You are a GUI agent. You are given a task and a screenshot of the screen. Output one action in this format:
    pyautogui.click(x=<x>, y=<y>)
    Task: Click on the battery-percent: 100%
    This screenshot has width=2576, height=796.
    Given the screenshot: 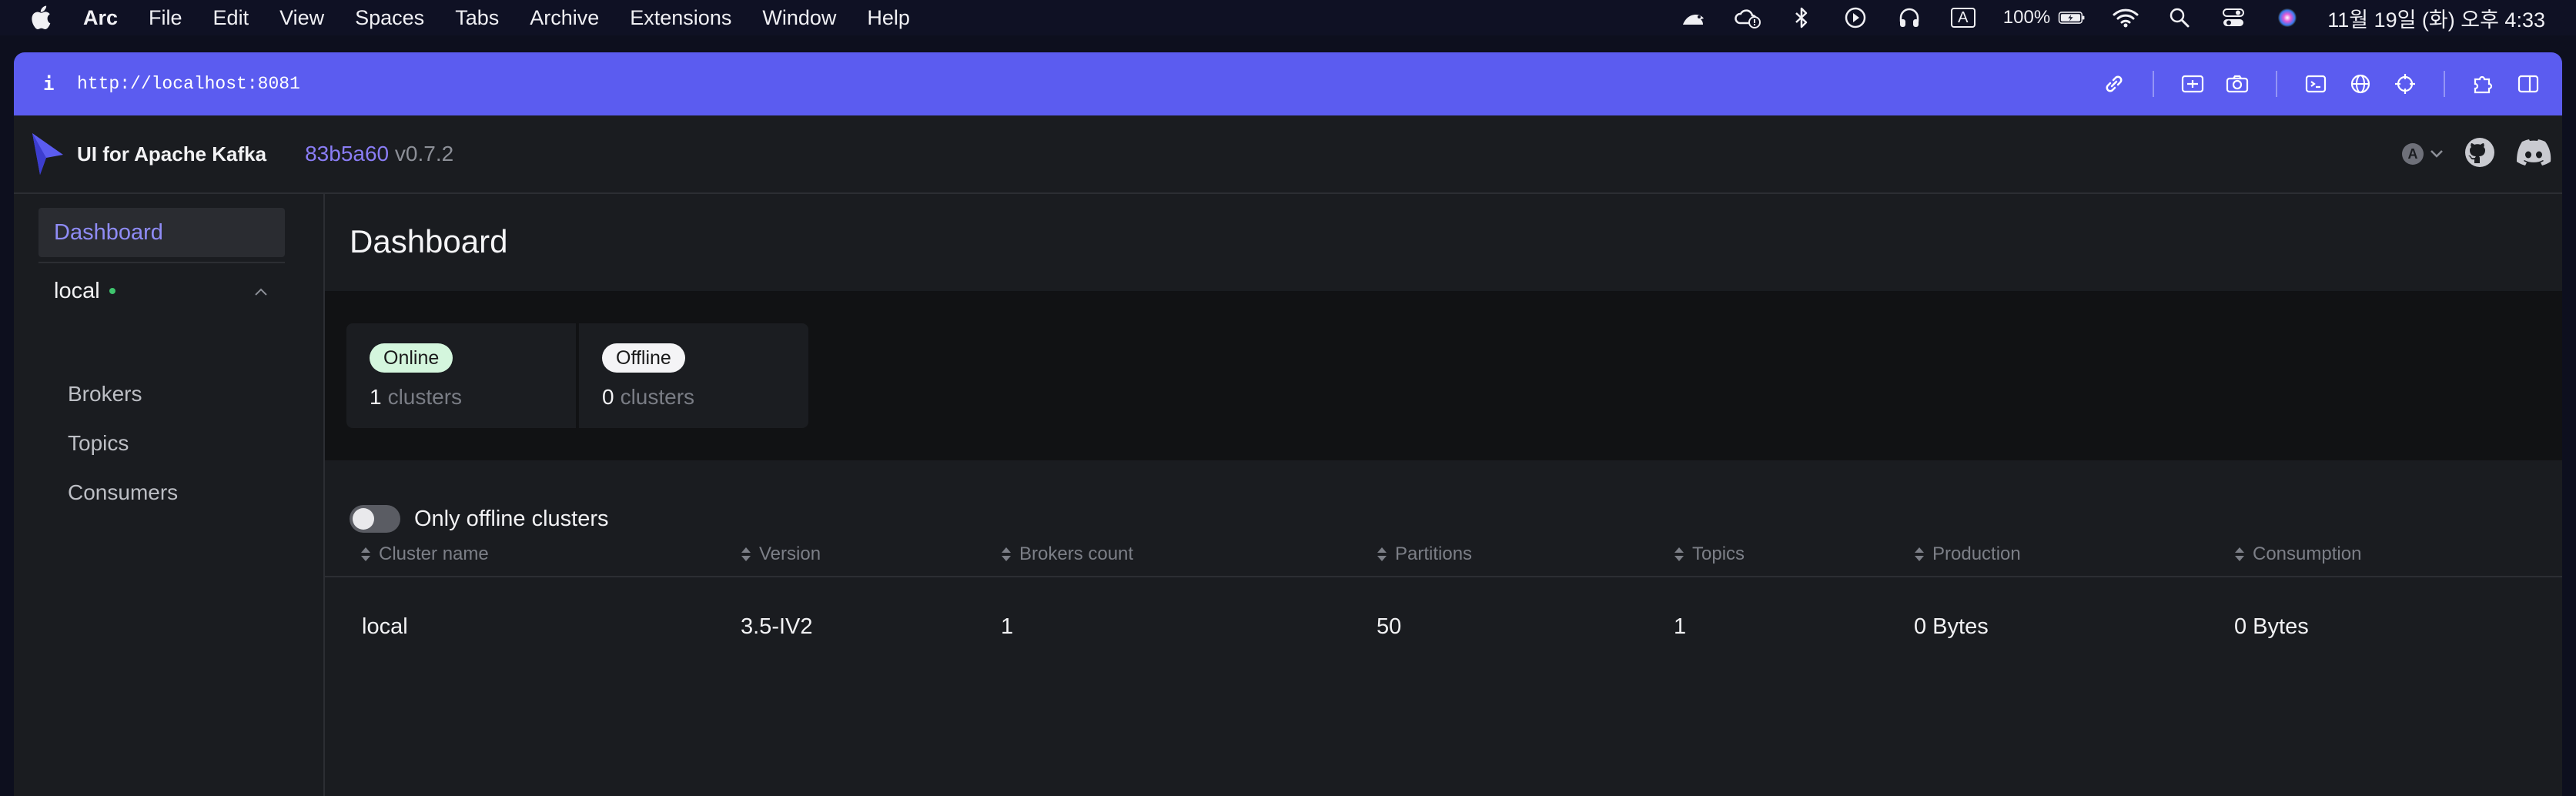 What is the action you would take?
    pyautogui.click(x=2027, y=17)
    